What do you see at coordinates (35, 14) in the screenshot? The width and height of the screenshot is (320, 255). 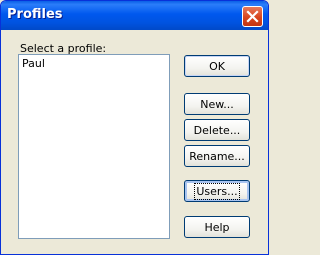 I see `window-title: Profiles` at bounding box center [35, 14].